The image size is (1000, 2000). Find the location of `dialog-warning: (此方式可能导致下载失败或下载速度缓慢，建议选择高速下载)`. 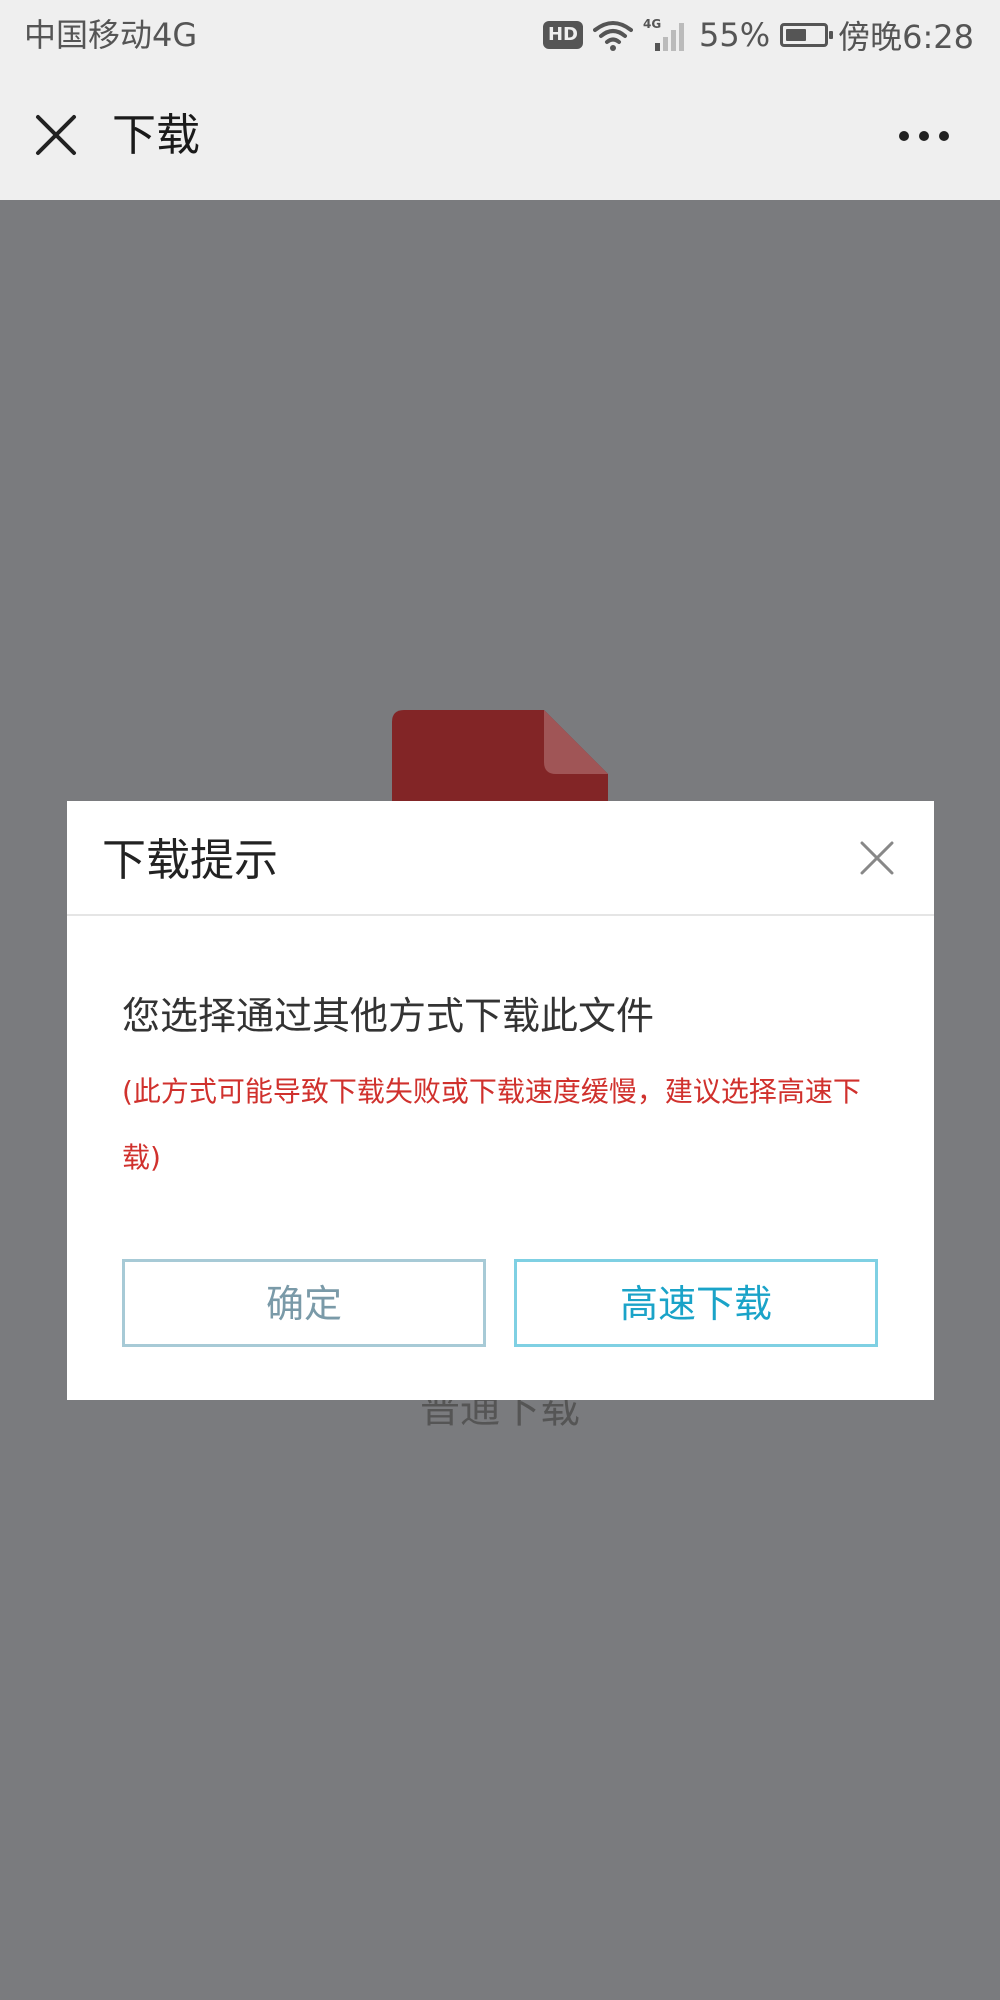

dialog-warning: (此方式可能导致下载失败或下载速度缓慢，建议选择高速下载) is located at coordinates (491, 1124).